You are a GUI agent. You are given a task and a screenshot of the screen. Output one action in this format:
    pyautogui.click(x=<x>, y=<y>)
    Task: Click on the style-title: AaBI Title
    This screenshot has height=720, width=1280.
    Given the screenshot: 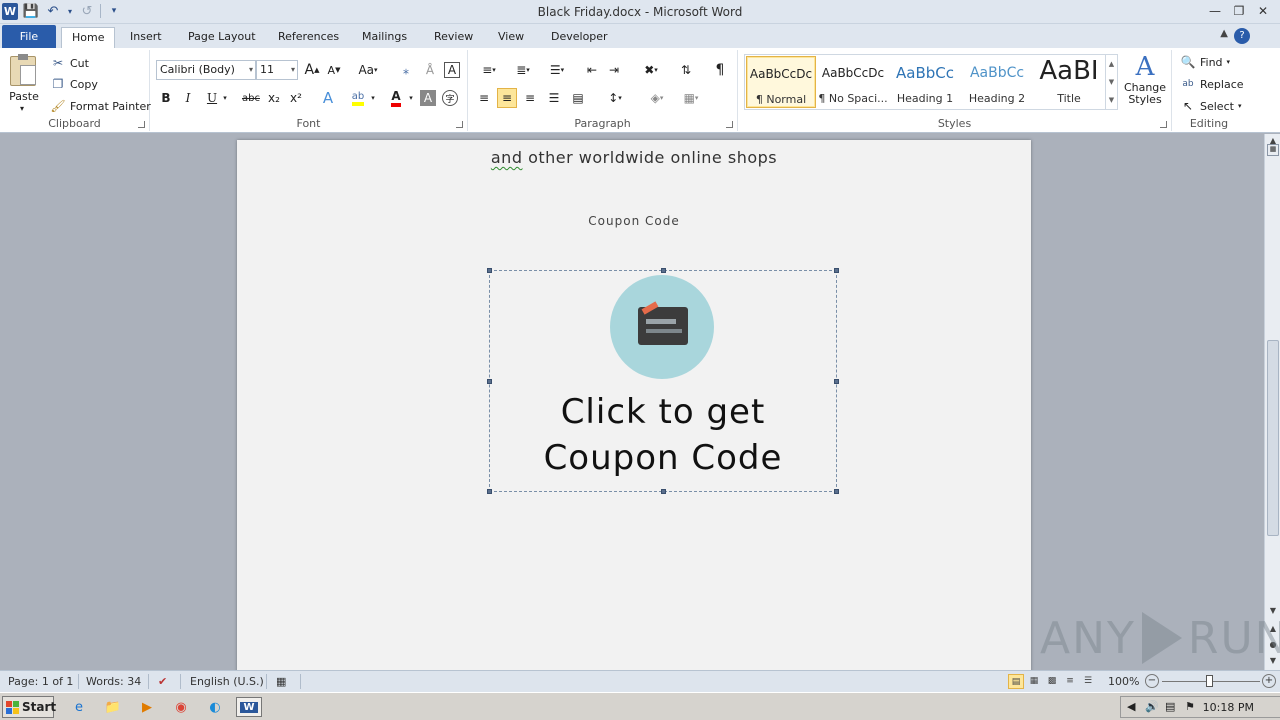 What is the action you would take?
    pyautogui.click(x=1069, y=82)
    